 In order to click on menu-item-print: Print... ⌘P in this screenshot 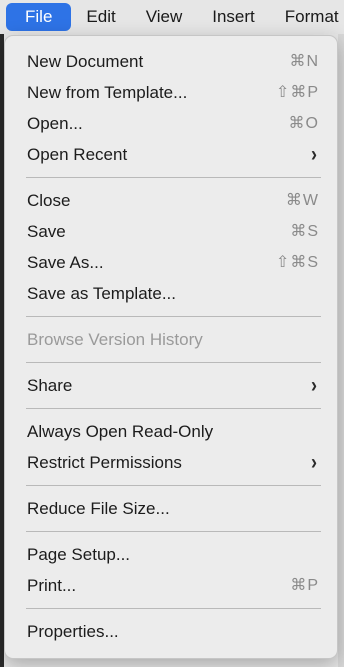, I will do `click(171, 585)`.